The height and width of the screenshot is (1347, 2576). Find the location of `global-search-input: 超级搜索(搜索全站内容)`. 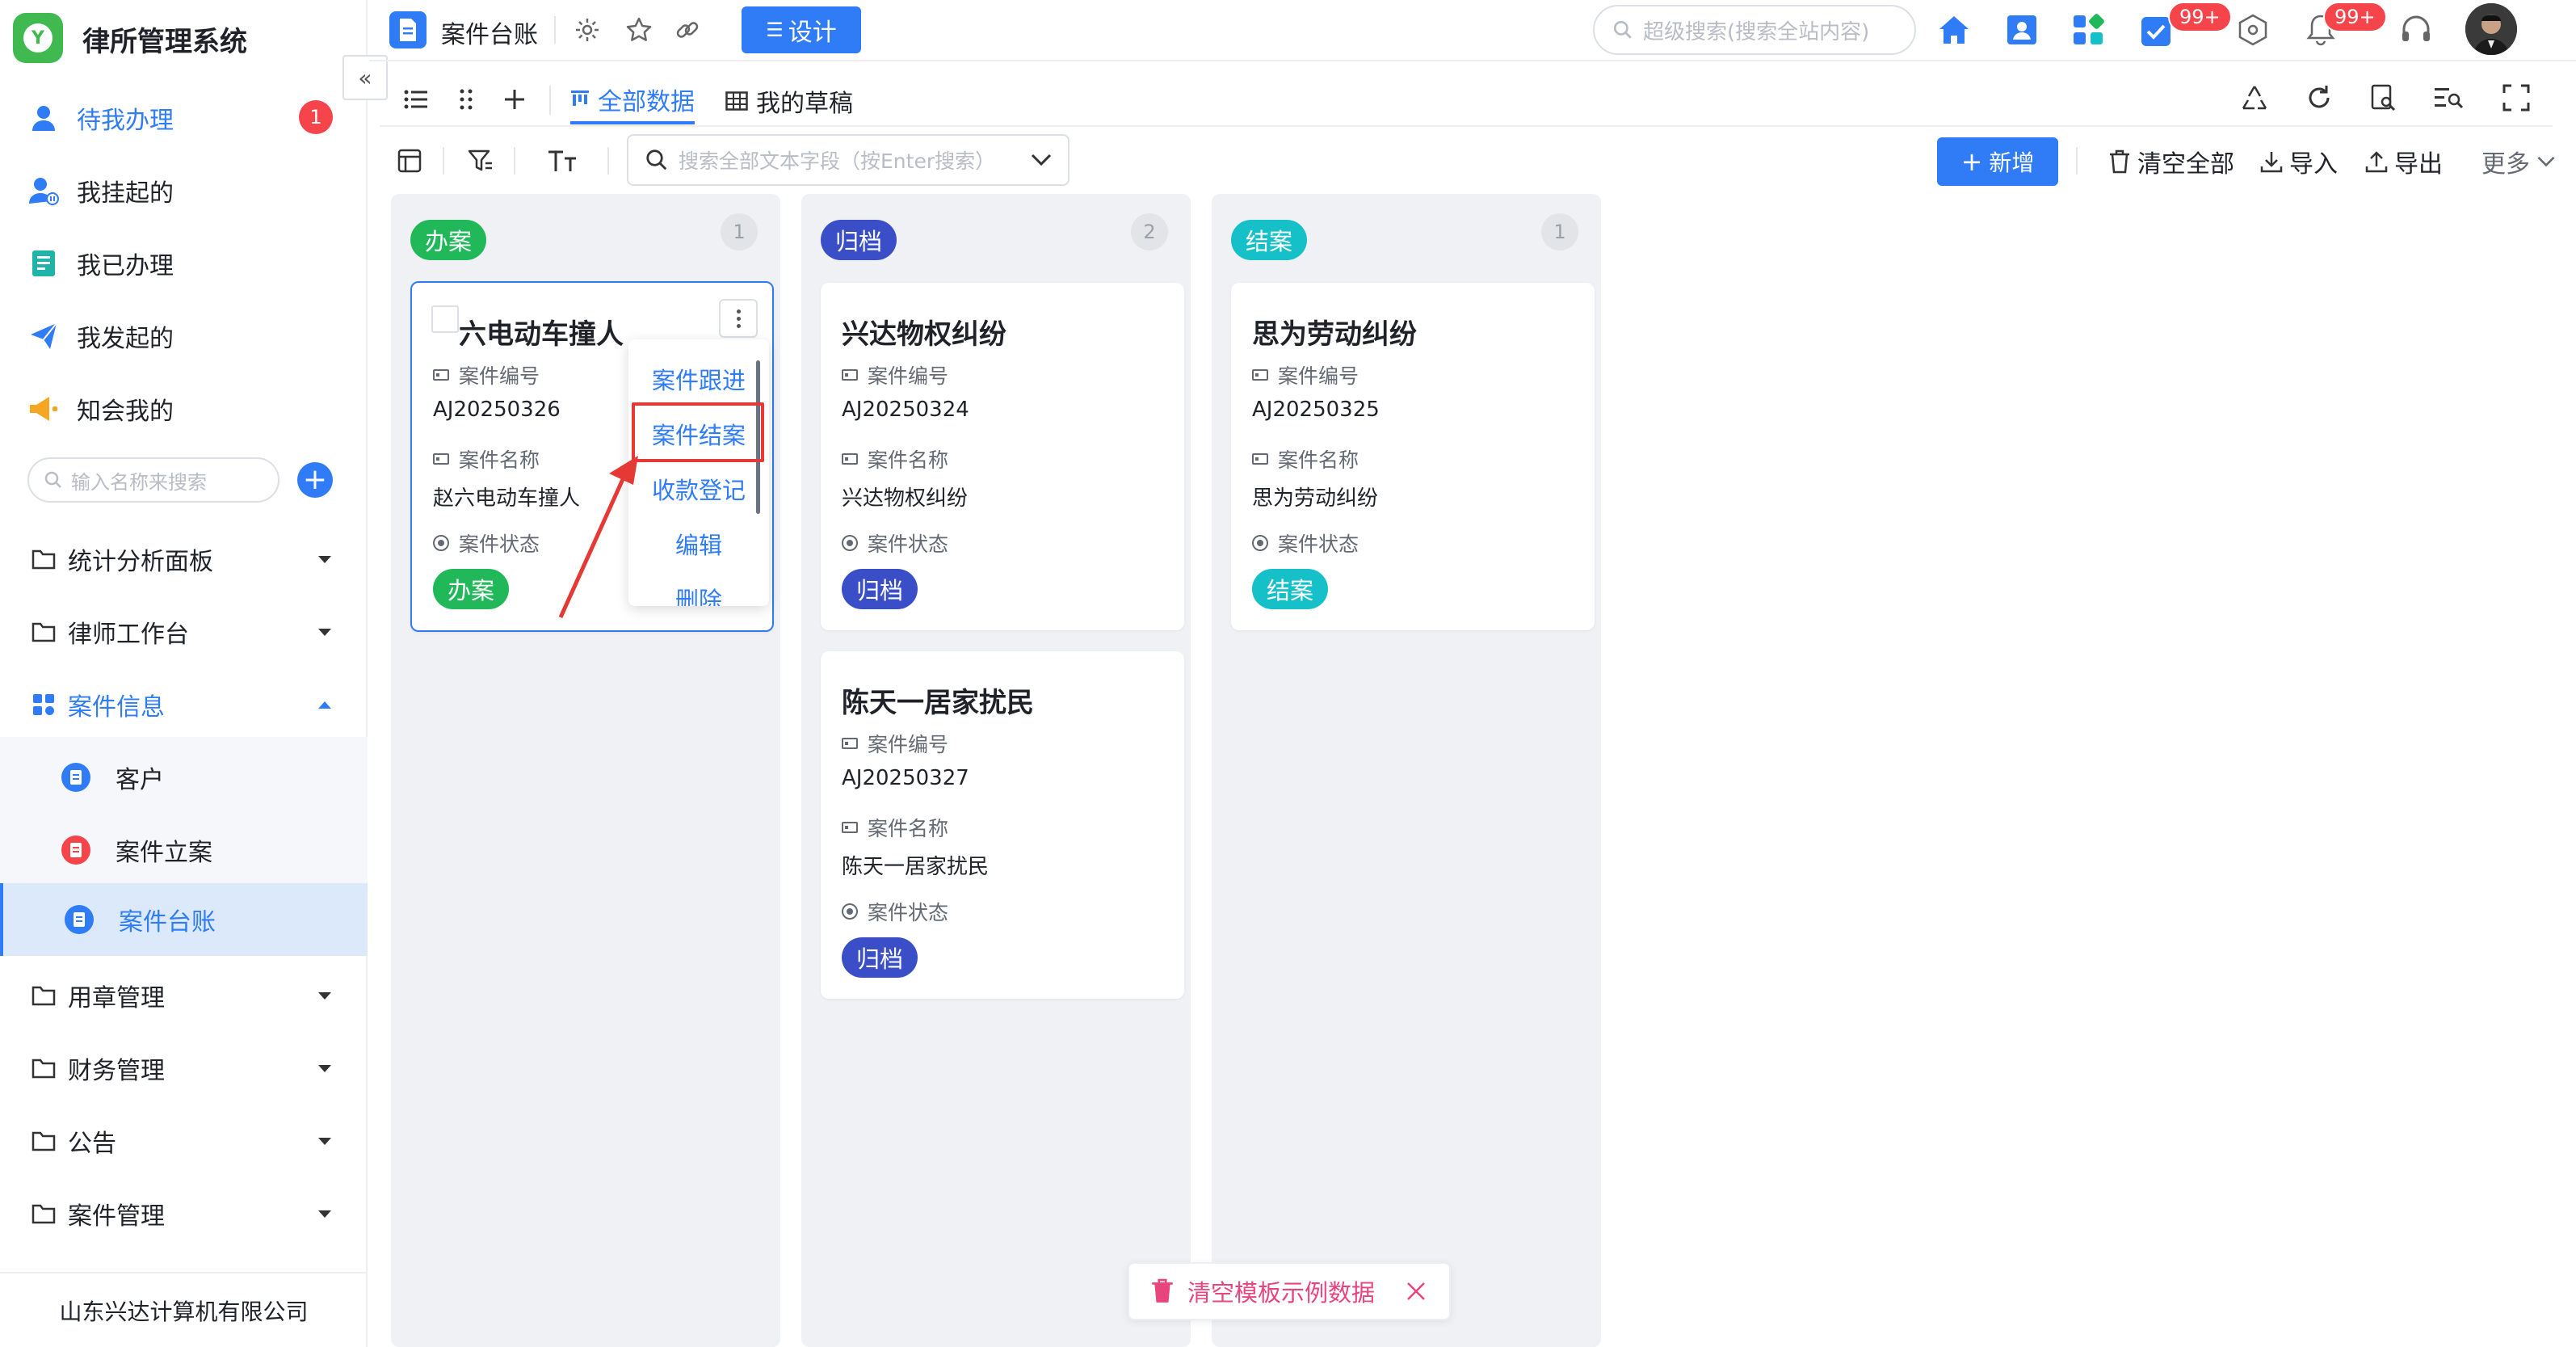

global-search-input: 超级搜索(搜索全站内容) is located at coordinates (1754, 30).